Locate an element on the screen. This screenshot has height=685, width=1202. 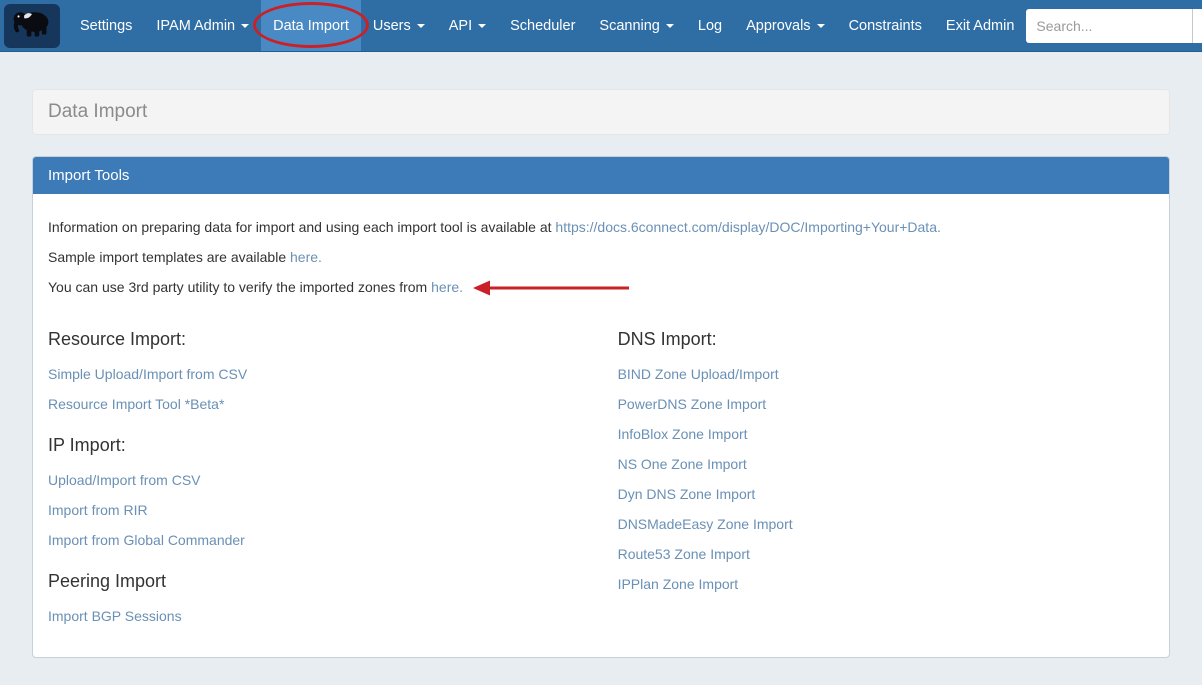
brand-logo is located at coordinates (32, 26).